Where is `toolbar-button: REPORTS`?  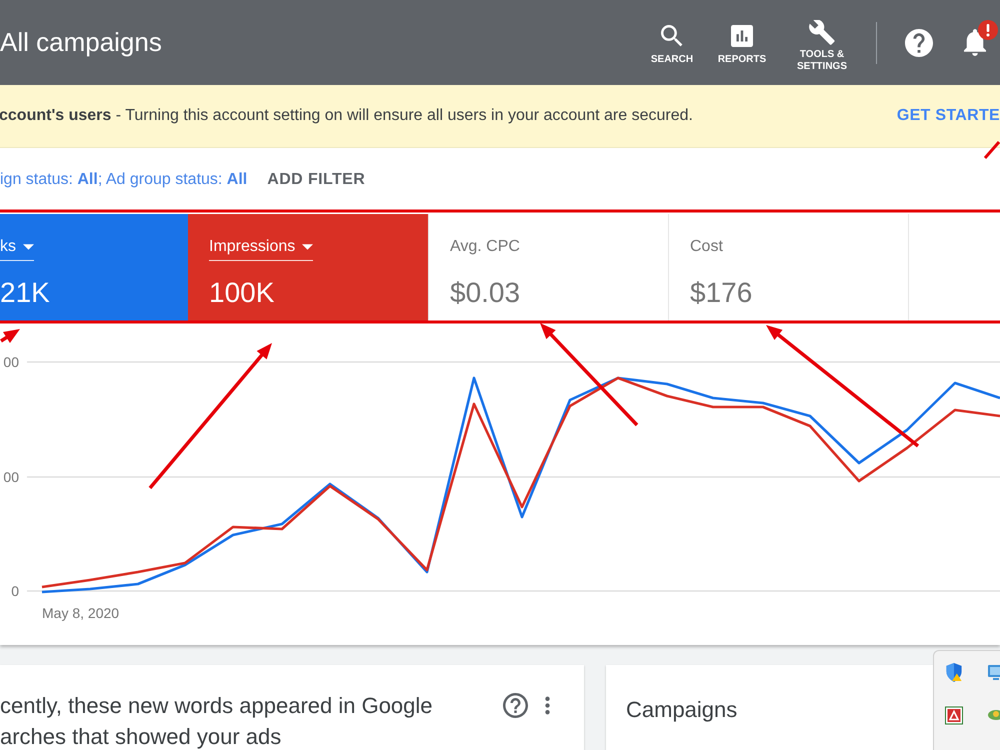 toolbar-button: REPORTS is located at coordinates (742, 45).